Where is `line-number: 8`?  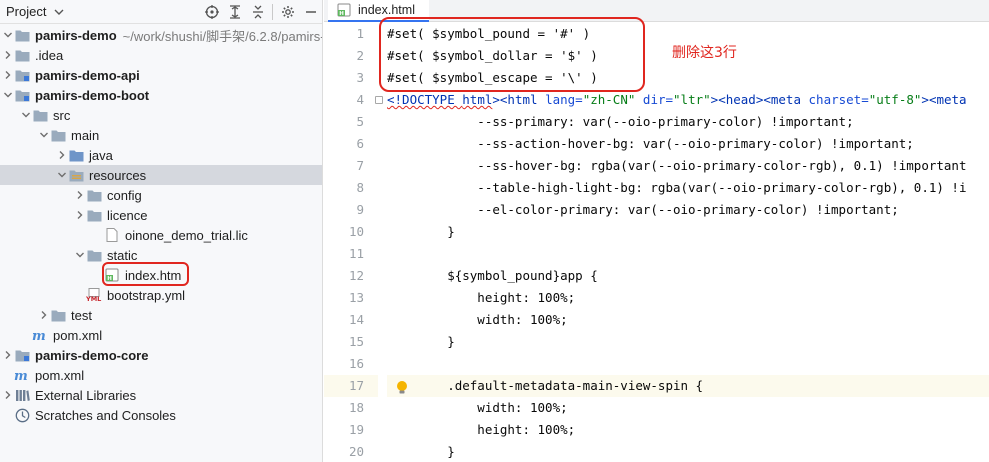 line-number: 8 is located at coordinates (360, 187).